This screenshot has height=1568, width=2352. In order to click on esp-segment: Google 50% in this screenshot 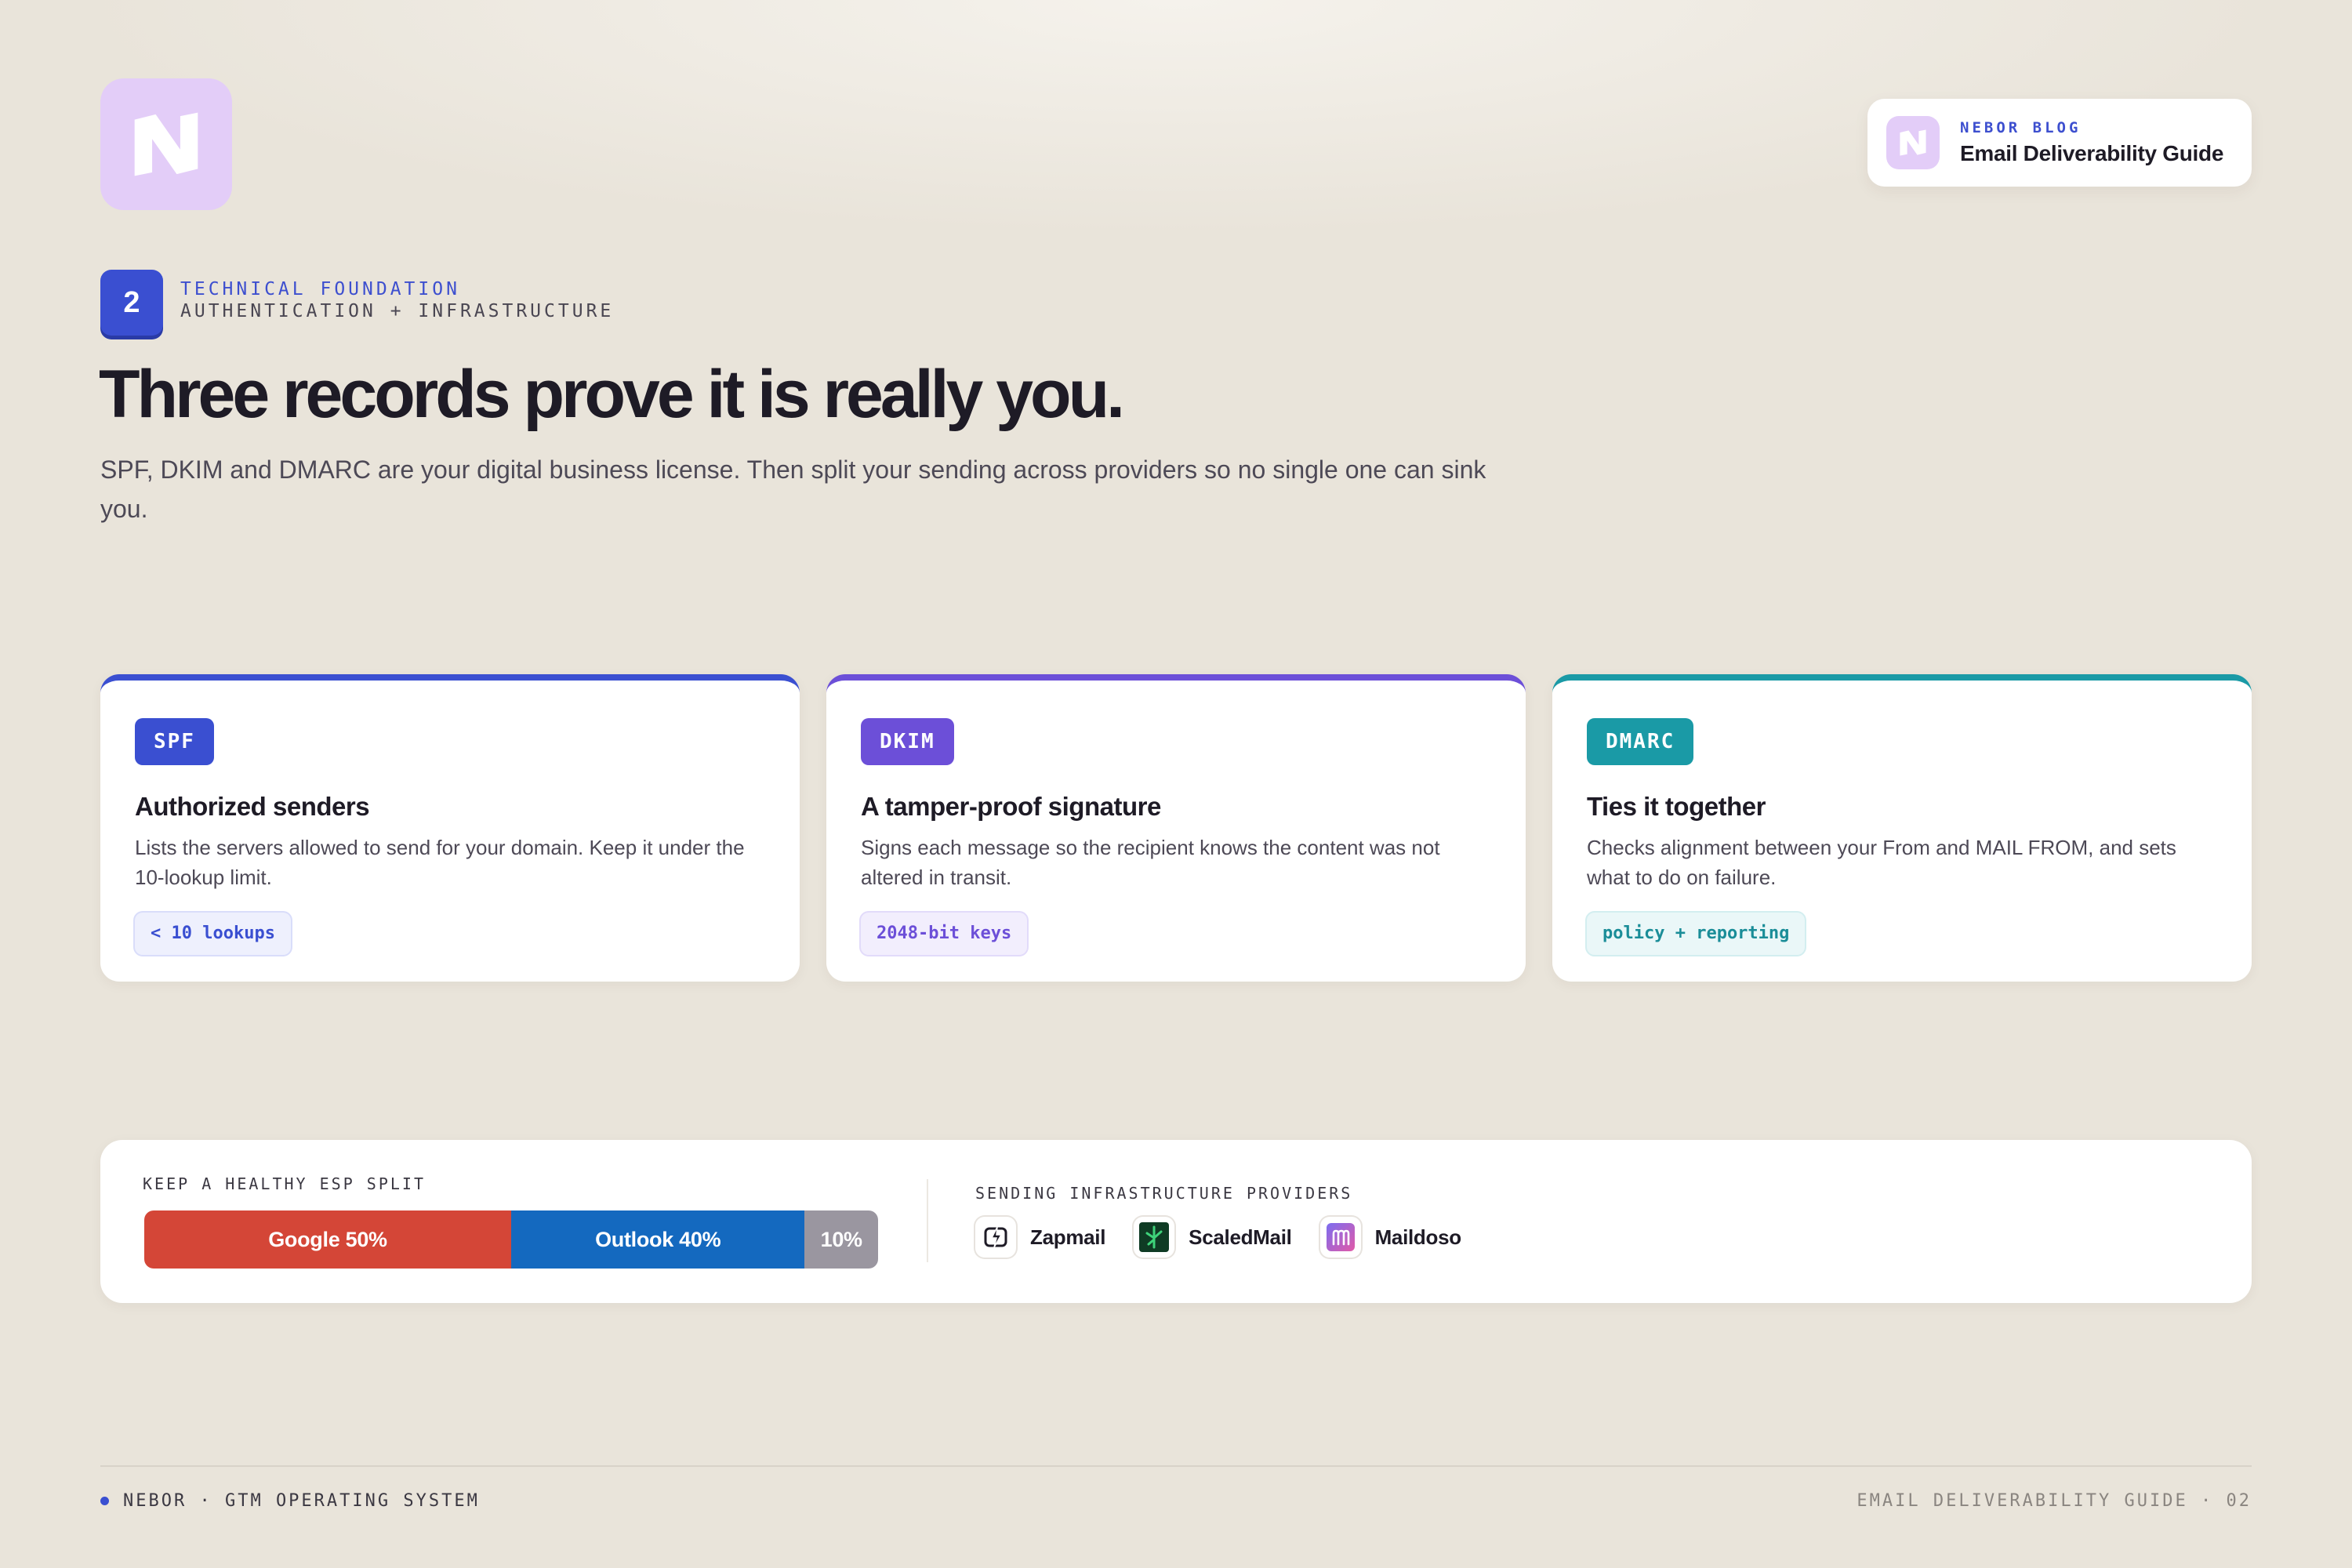, I will do `click(327, 1239)`.